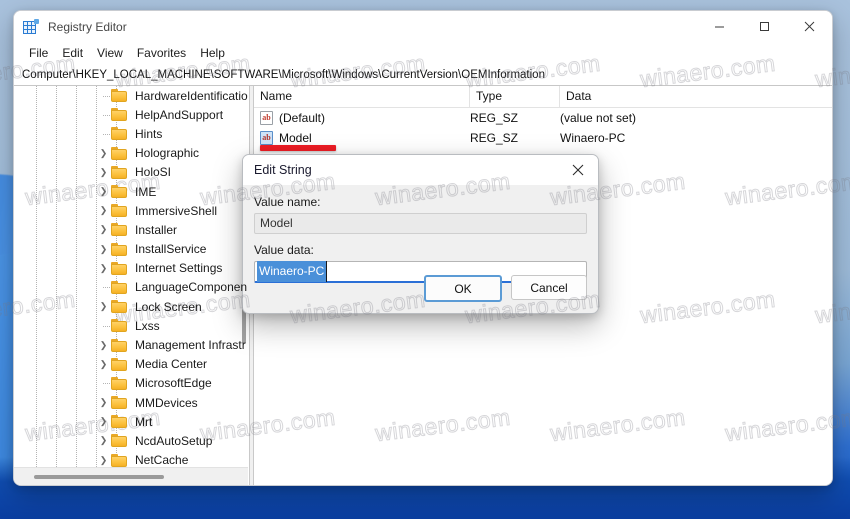 This screenshot has width=850, height=519. What do you see at coordinates (298, 148) in the screenshot?
I see `annotation-underline` at bounding box center [298, 148].